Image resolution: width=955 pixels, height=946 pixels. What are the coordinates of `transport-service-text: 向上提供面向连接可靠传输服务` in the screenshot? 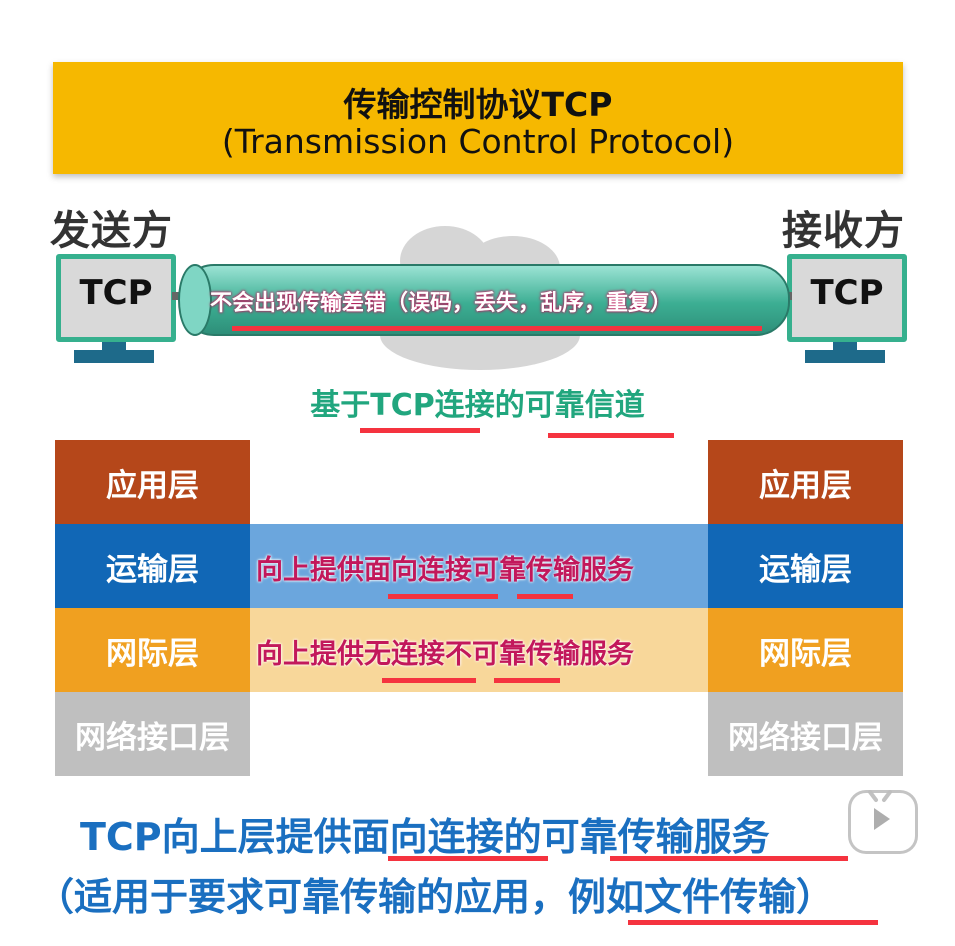 It's located at (445, 570).